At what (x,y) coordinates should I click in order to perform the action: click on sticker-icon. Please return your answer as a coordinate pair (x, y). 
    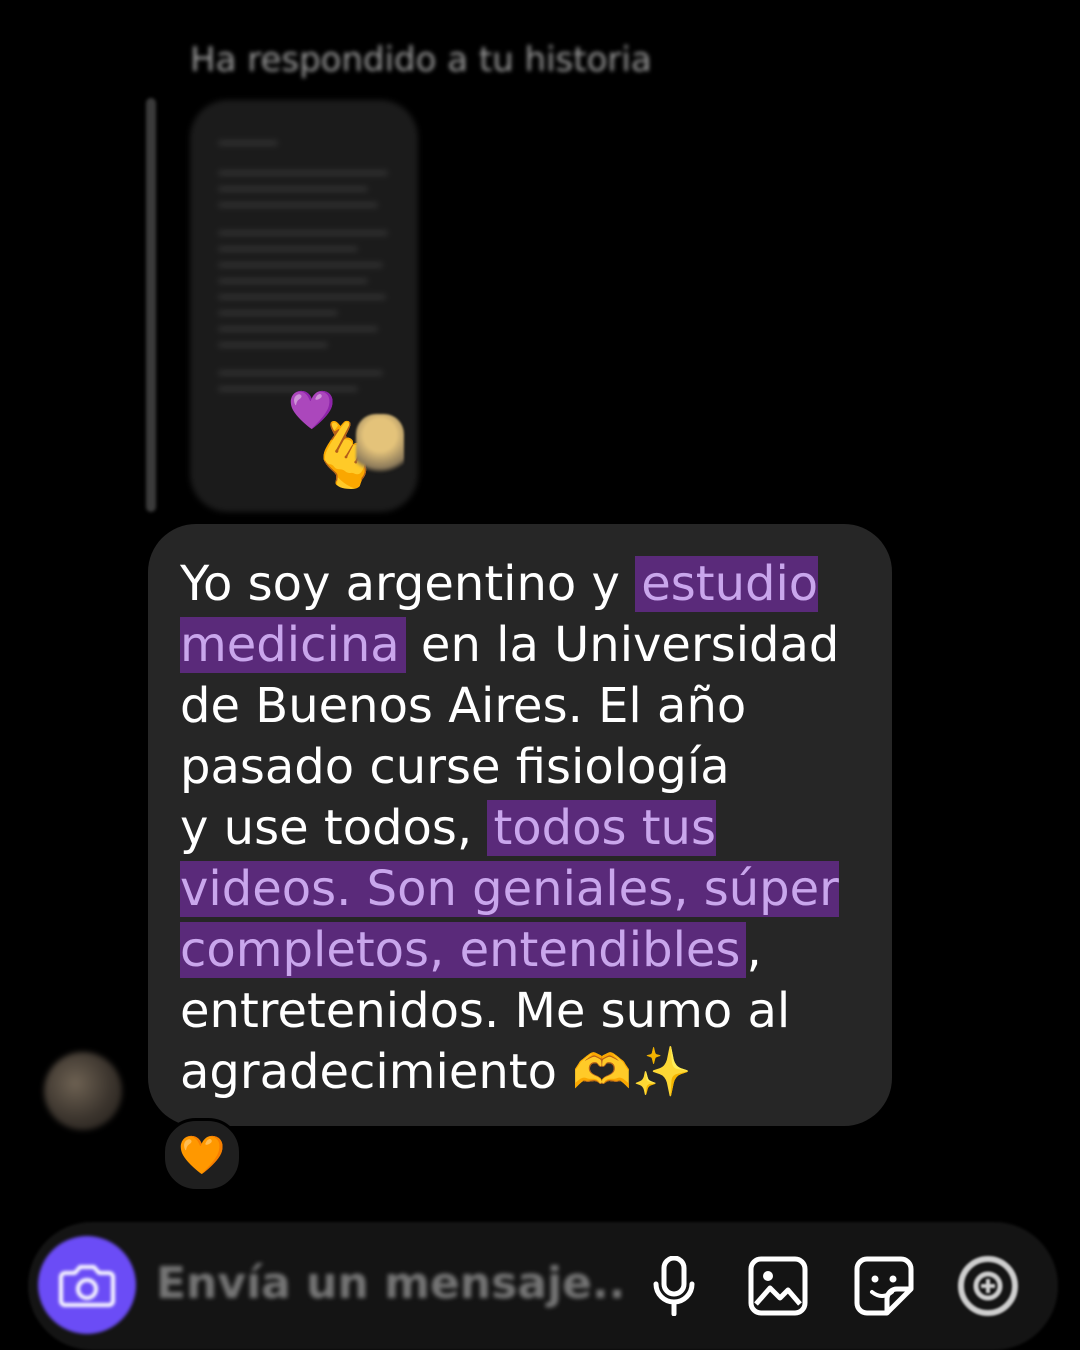
    Looking at the image, I should click on (884, 1286).